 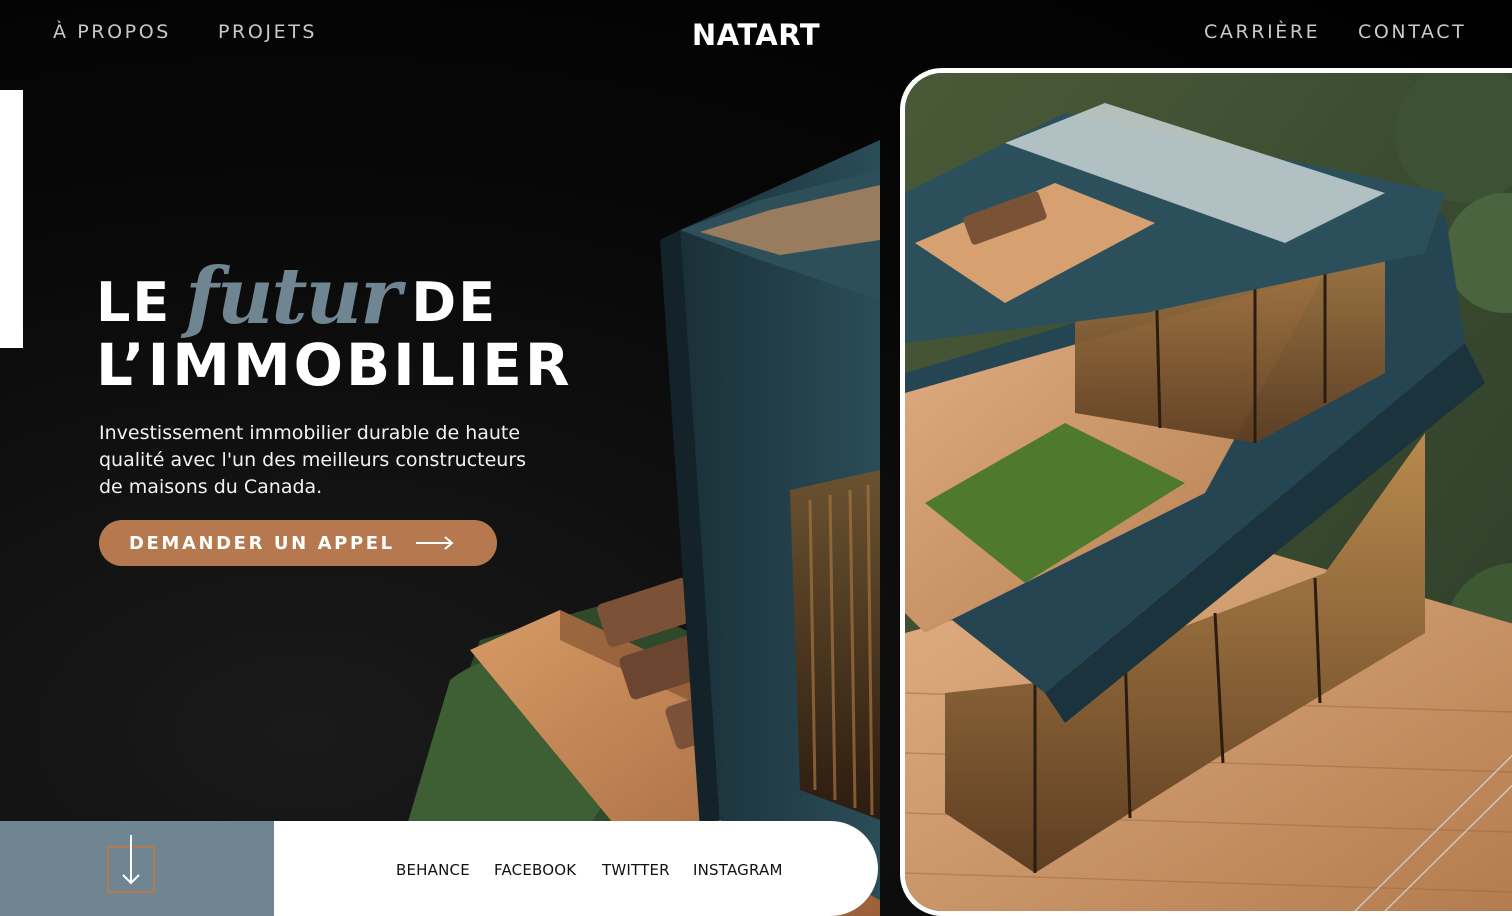 What do you see at coordinates (535, 870) in the screenshot?
I see `social-facebook-link: FACEBOOK` at bounding box center [535, 870].